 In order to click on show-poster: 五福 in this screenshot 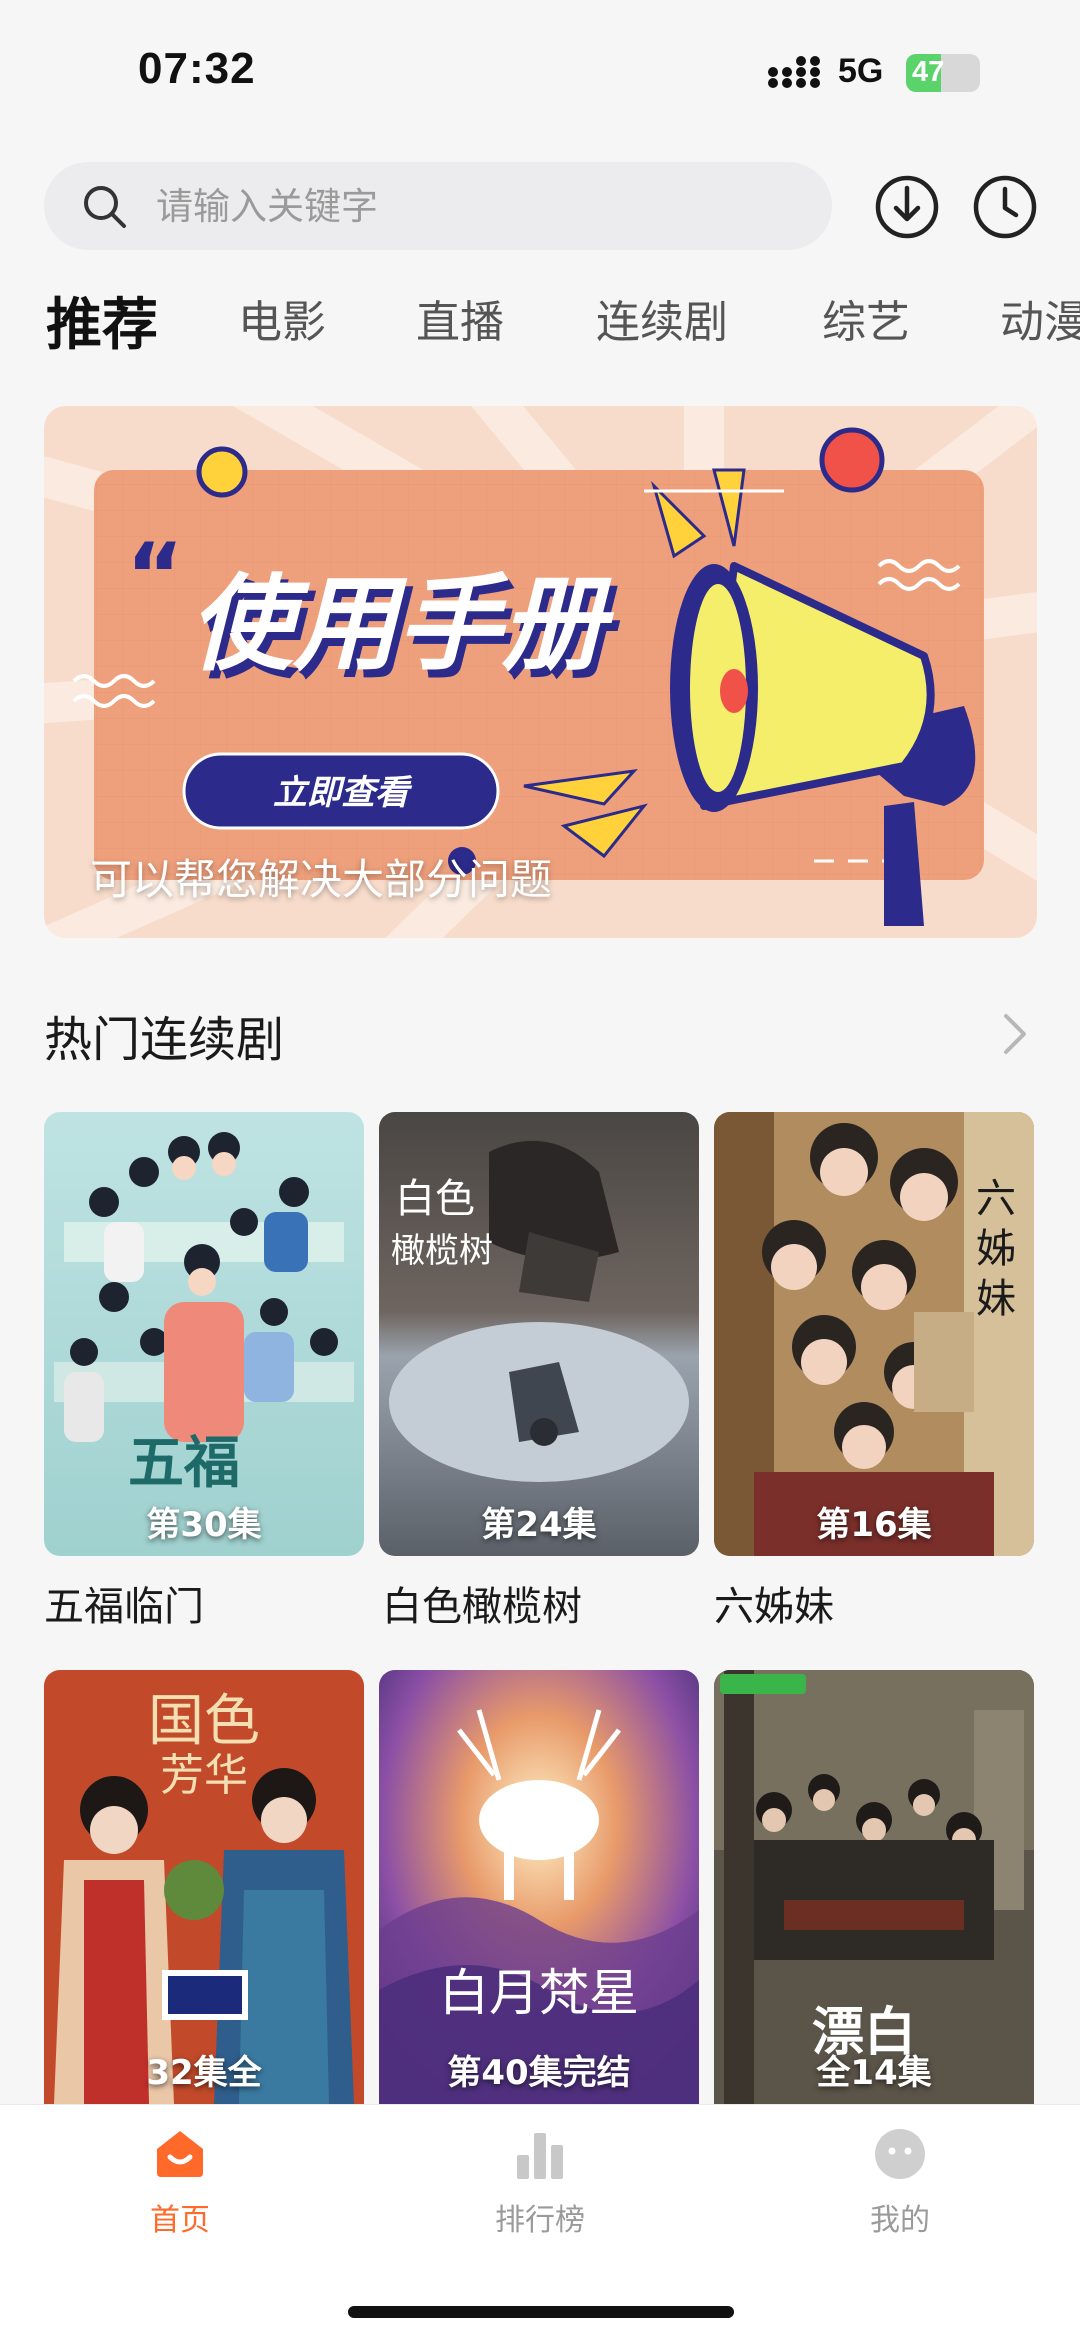, I will do `click(204, 1334)`.